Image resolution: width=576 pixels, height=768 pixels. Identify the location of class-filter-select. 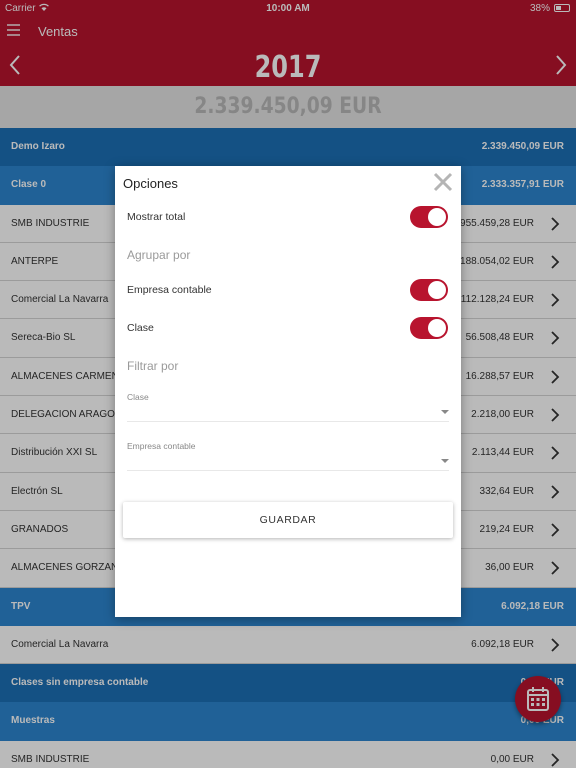
(288, 413).